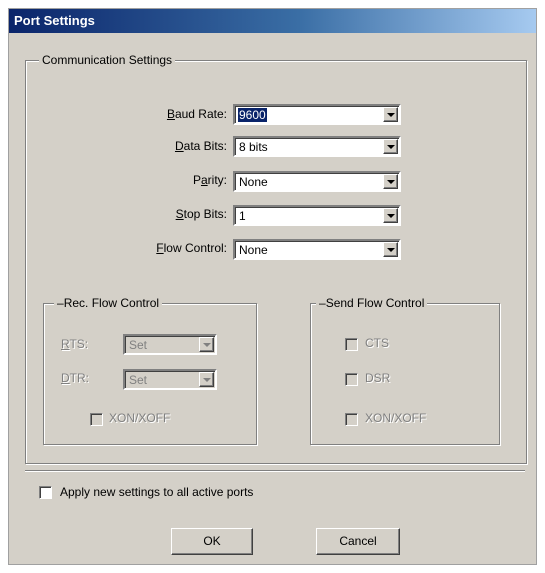 This screenshot has width=545, height=573. What do you see at coordinates (242, 216) in the screenshot?
I see `stop-bits-value: 1` at bounding box center [242, 216].